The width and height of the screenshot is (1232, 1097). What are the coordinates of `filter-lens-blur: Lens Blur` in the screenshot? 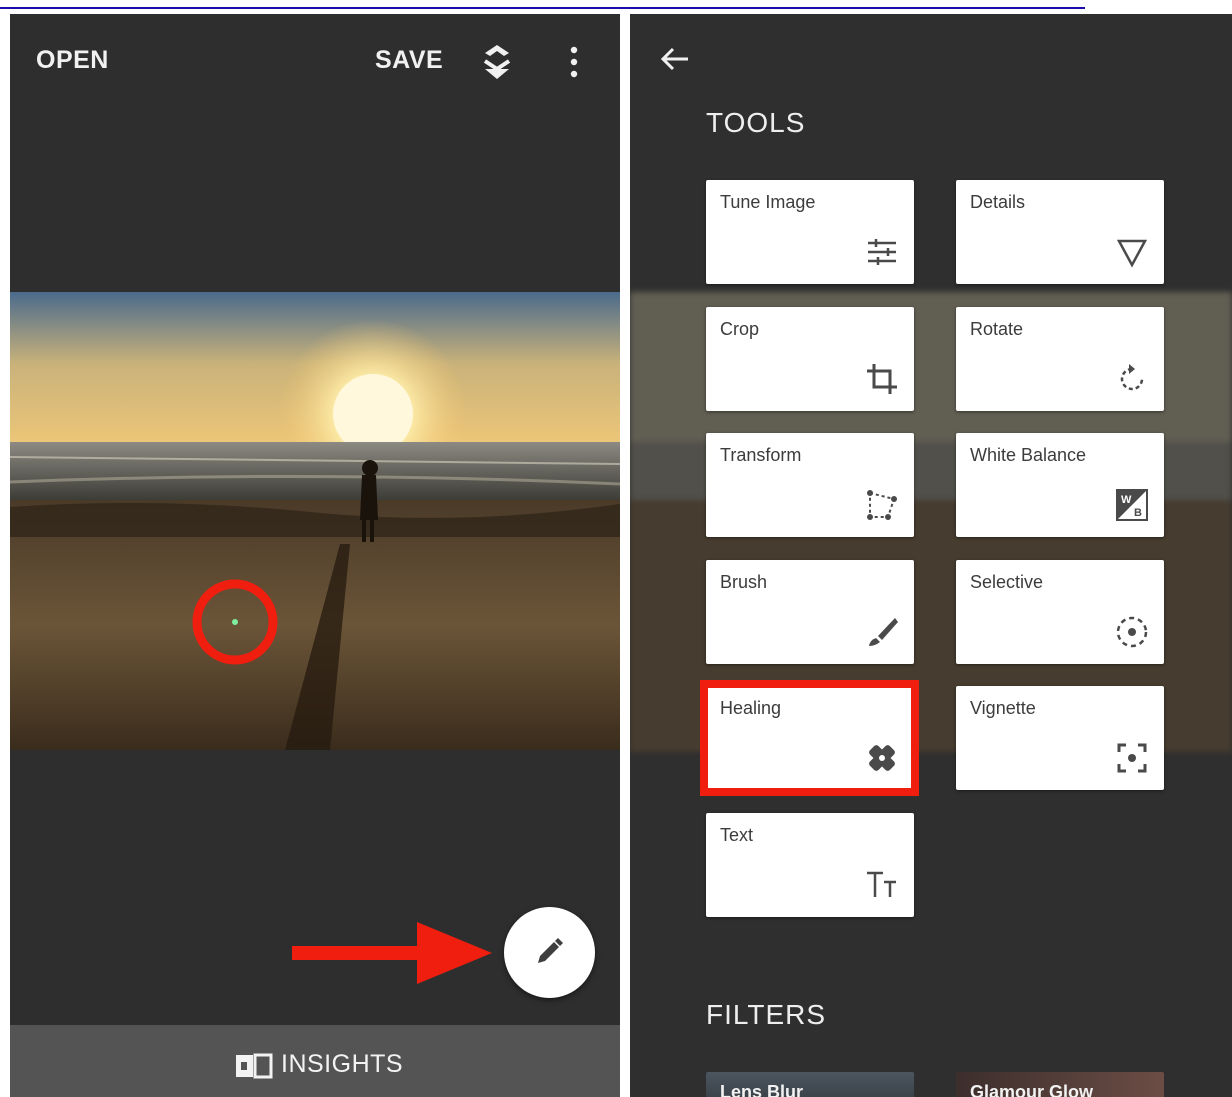 It's located at (810, 1084).